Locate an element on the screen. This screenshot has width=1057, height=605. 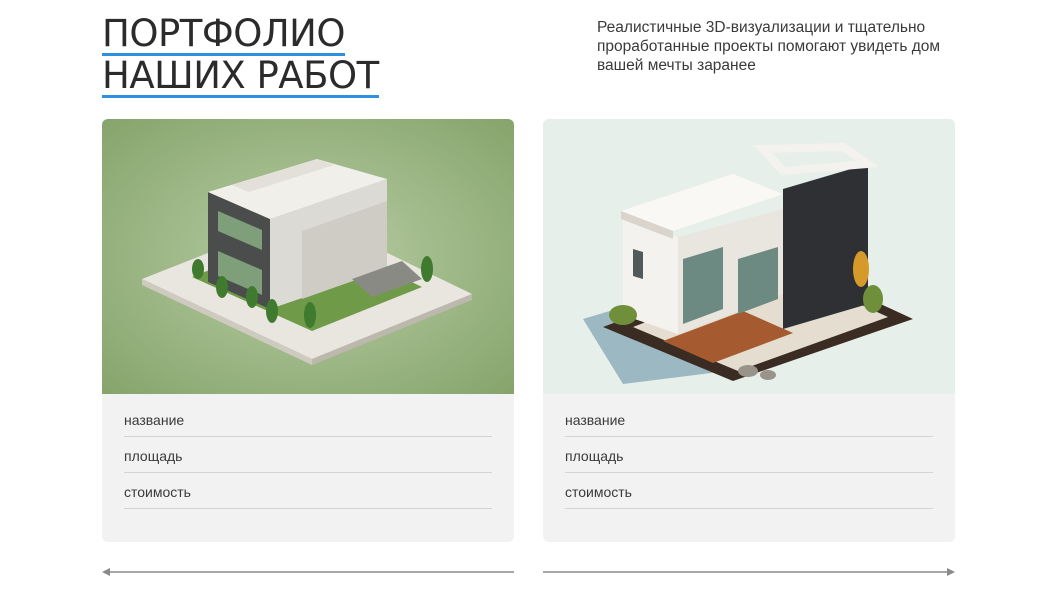
page-title: ПОРТФОЛИО НАШИХ РАБОТ is located at coordinates (240, 56).